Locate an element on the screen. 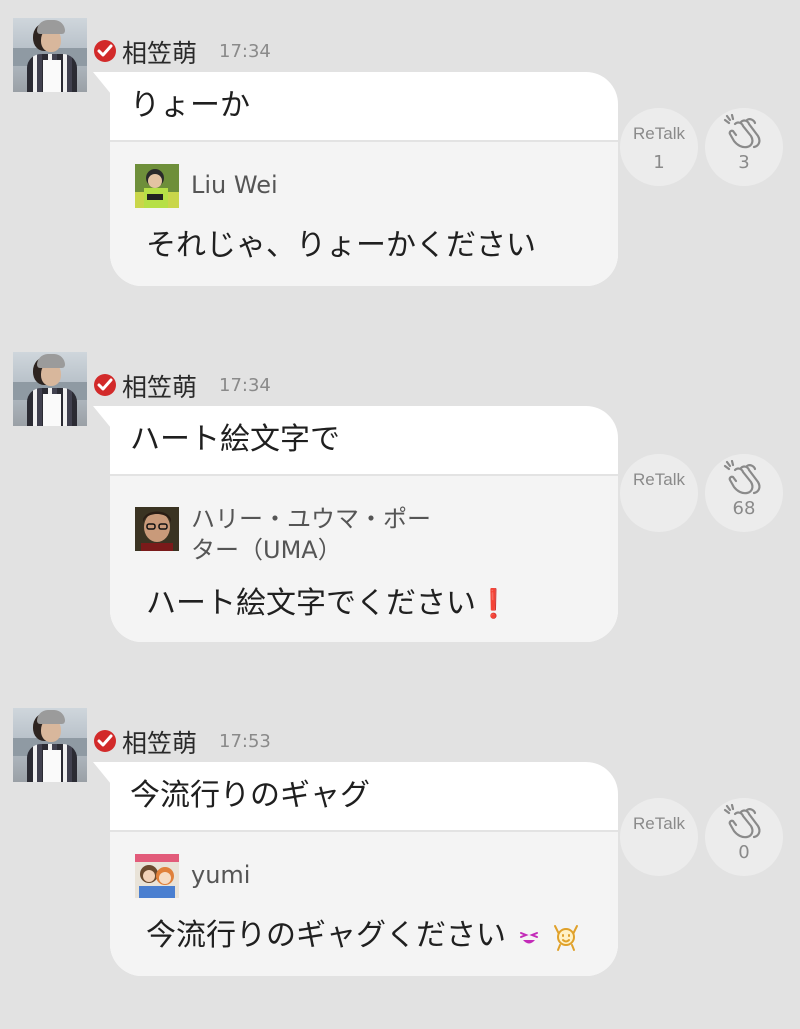 This screenshot has width=800, height=1029. quote-text: 今流行りのギャグください is located at coordinates (363, 932).